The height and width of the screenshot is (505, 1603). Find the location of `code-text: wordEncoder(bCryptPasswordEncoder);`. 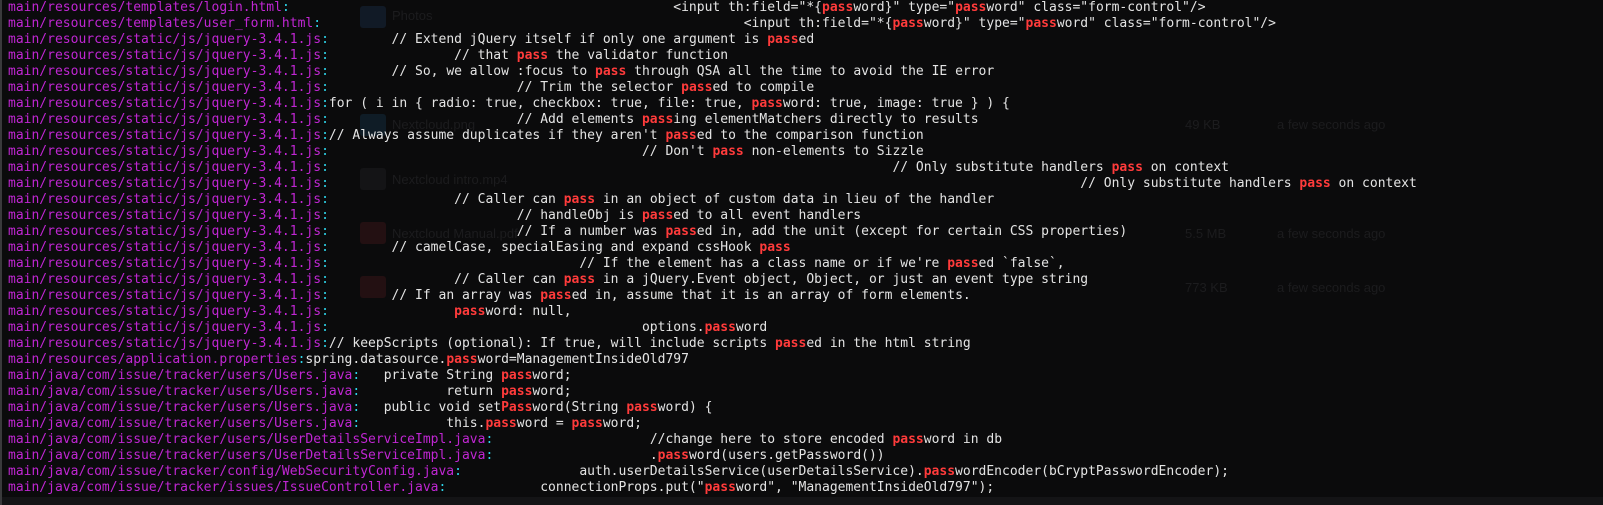

code-text: wordEncoder(bCryptPasswordEncoder); is located at coordinates (1092, 471).